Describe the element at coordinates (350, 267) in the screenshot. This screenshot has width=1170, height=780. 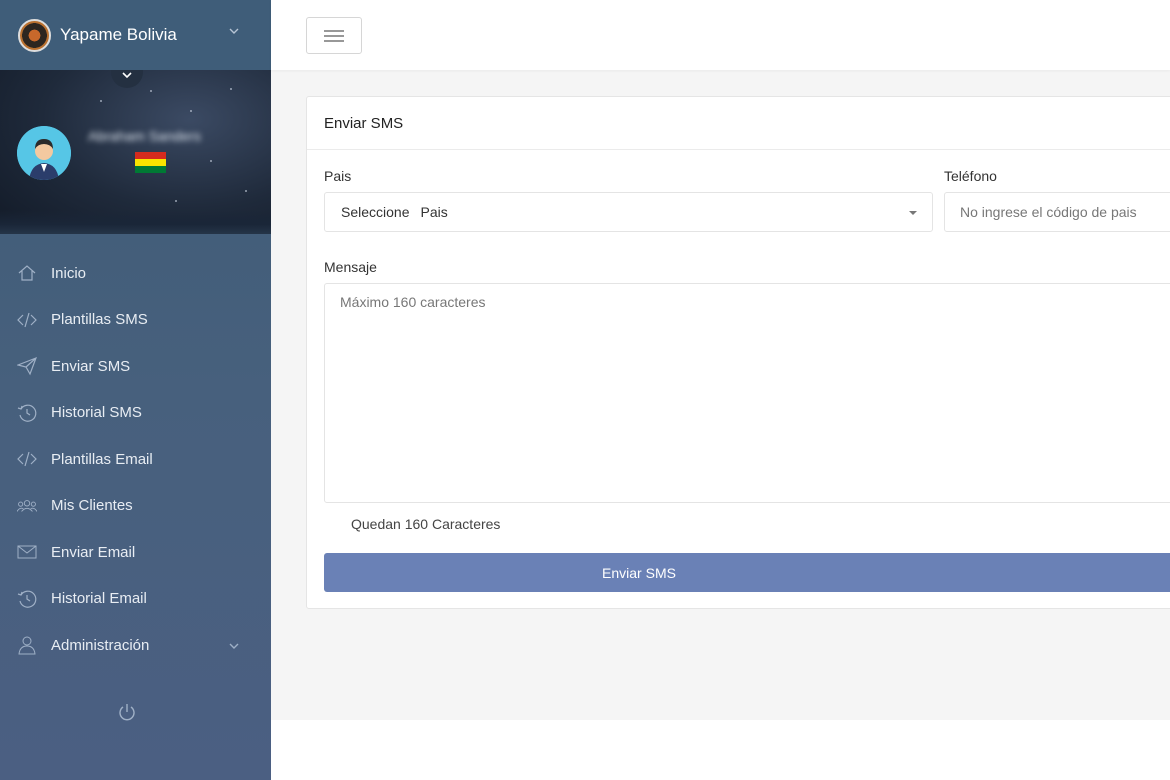
I see `mensaje-label: Mensaje` at that location.